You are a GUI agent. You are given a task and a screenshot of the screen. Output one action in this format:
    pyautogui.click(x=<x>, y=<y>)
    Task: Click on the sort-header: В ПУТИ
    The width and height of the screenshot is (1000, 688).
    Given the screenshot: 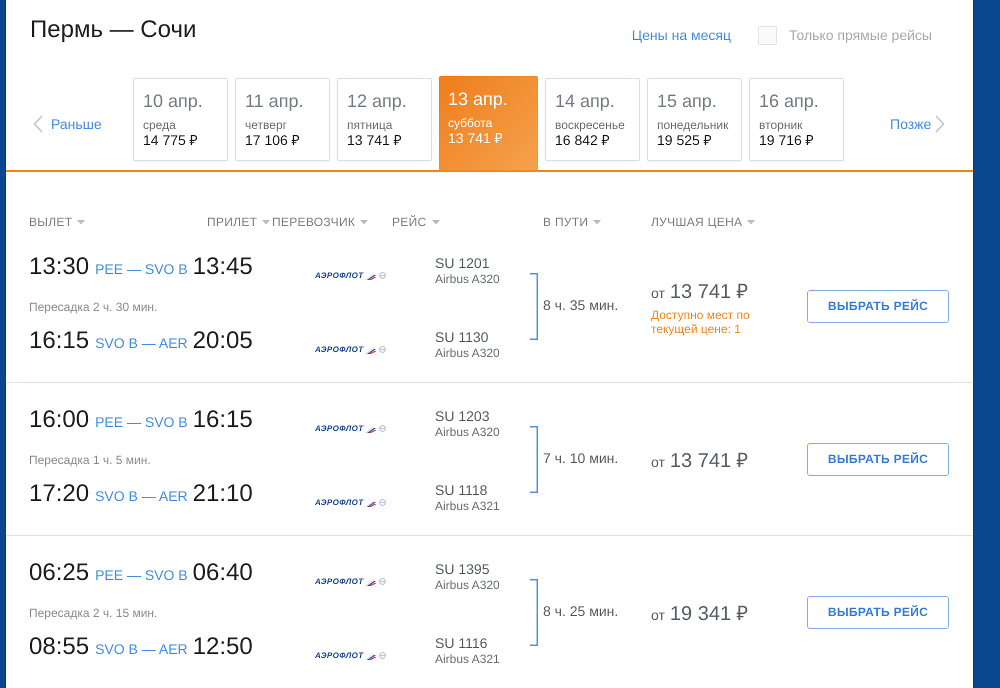 What is the action you would take?
    pyautogui.click(x=572, y=222)
    